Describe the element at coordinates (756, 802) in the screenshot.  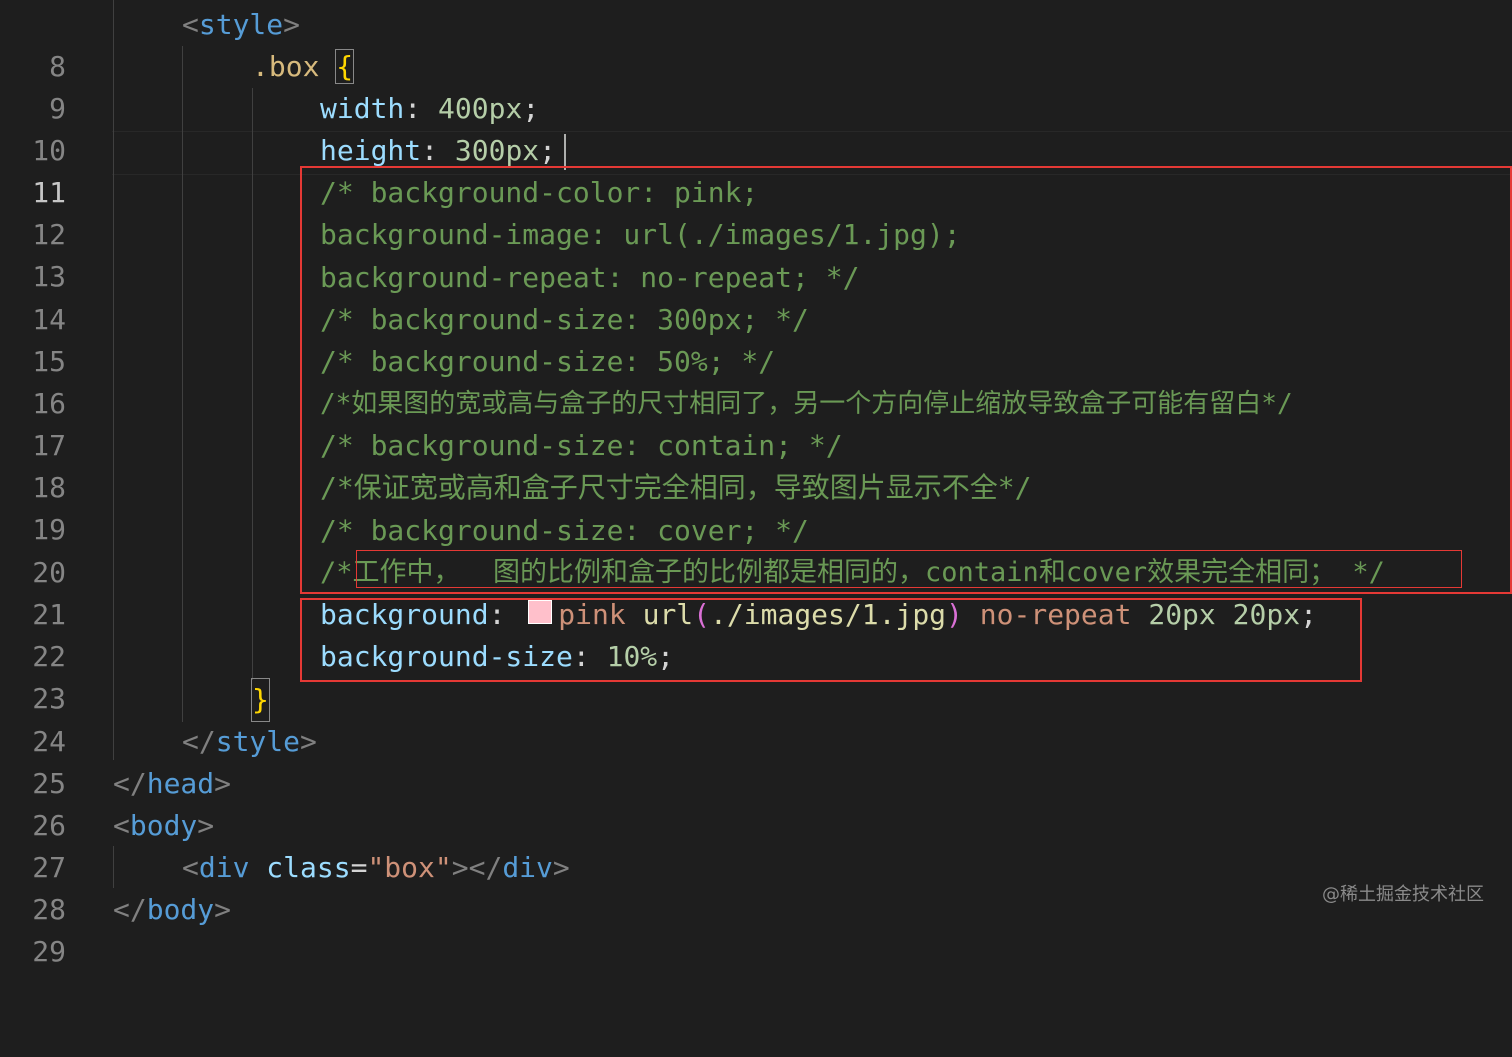
I see `code-line: 26 </head>` at that location.